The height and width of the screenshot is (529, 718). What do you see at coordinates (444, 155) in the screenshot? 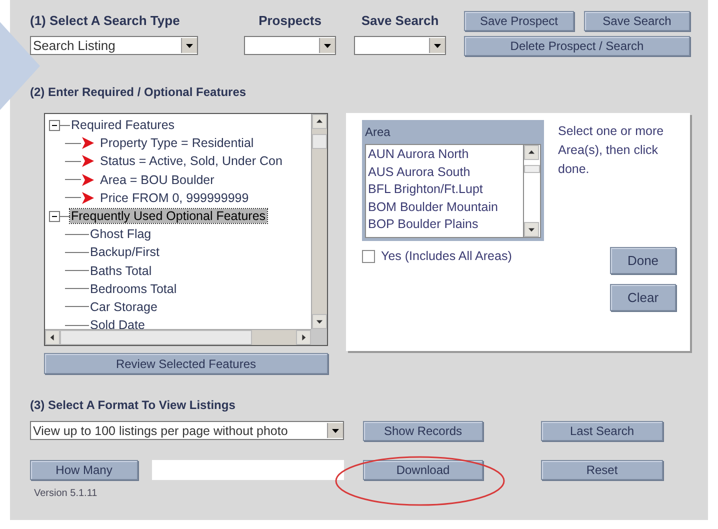
I see `area-option: AUN Aurora North` at bounding box center [444, 155].